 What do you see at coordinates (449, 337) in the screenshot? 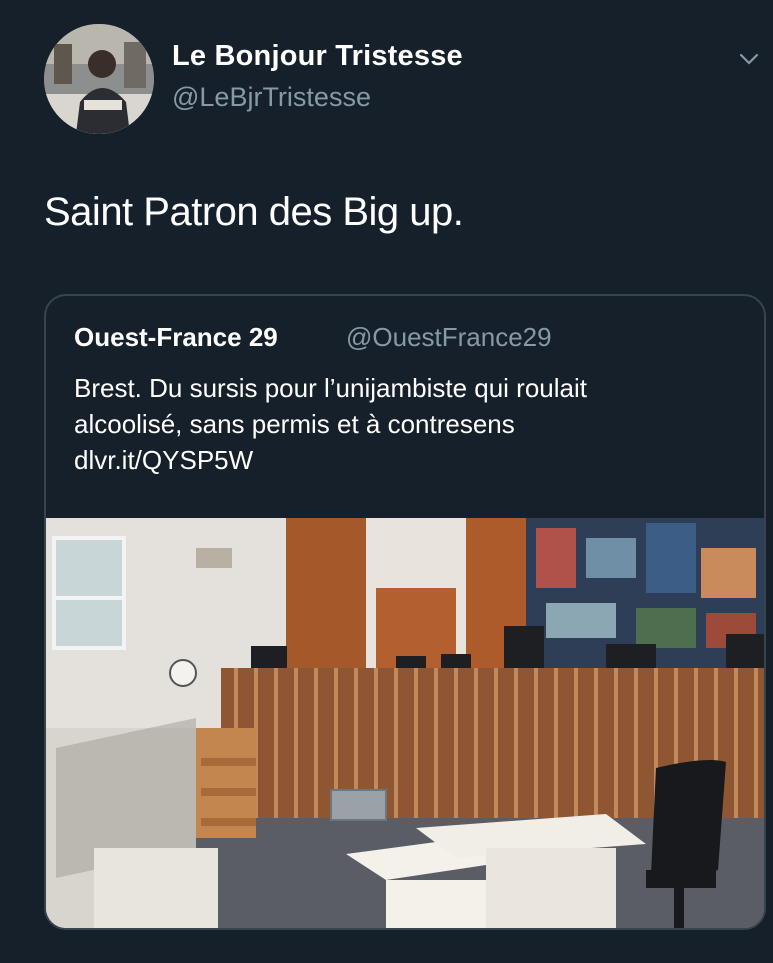
I see `quoted-author-handle: @OuestFrance29` at bounding box center [449, 337].